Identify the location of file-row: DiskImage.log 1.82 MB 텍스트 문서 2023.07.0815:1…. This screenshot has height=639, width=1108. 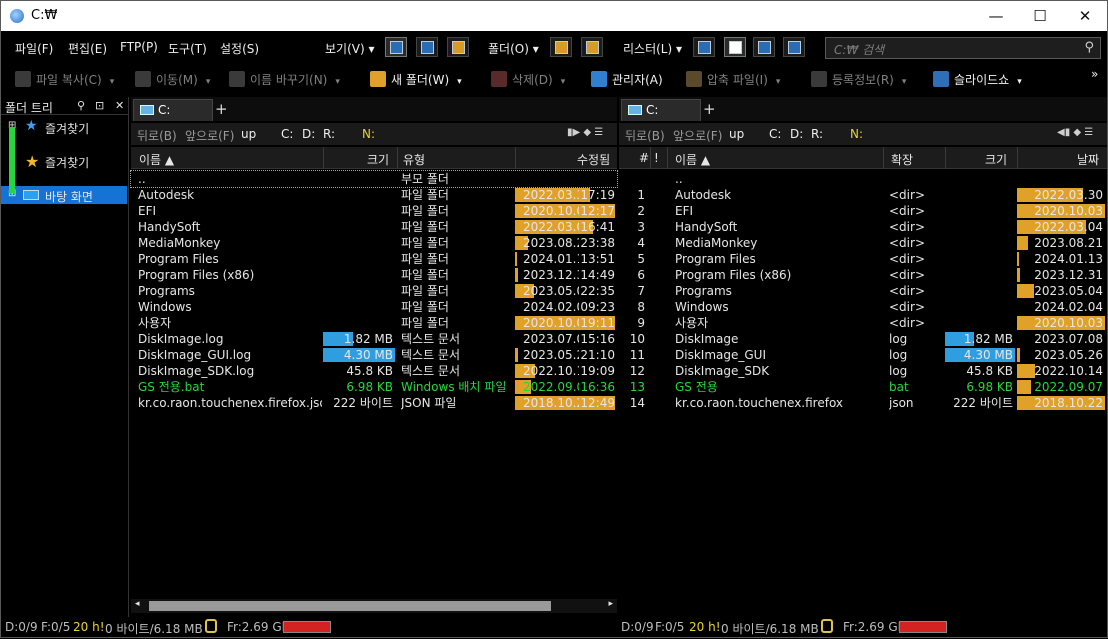
(374, 339).